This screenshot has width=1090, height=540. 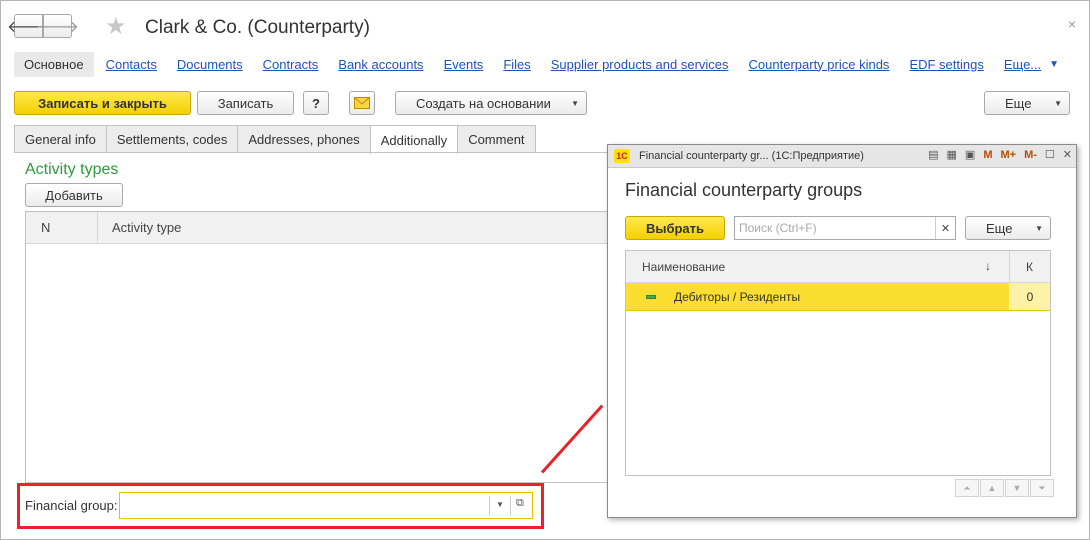 I want to click on row-k: 0, so click(x=1030, y=296).